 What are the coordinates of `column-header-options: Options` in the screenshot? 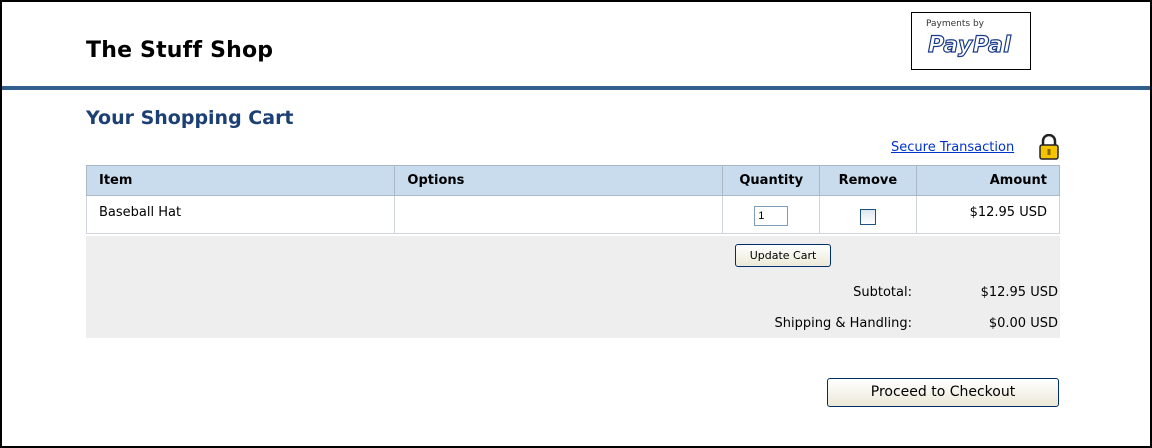 It's located at (559, 180).